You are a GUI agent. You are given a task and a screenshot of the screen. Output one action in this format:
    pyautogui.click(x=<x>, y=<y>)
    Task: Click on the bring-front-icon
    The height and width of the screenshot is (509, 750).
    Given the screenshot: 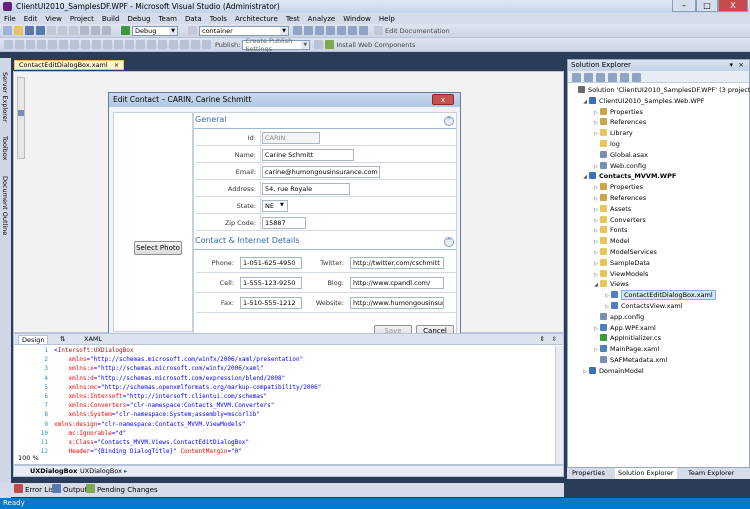 What is the action you would take?
    pyautogui.click(x=151, y=44)
    